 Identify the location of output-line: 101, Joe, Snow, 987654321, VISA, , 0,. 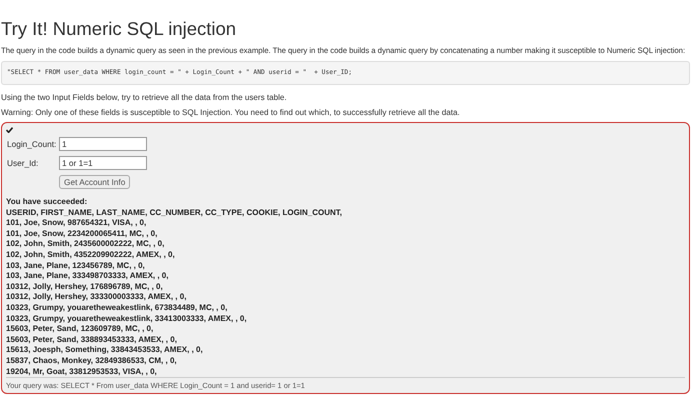
(77, 223).